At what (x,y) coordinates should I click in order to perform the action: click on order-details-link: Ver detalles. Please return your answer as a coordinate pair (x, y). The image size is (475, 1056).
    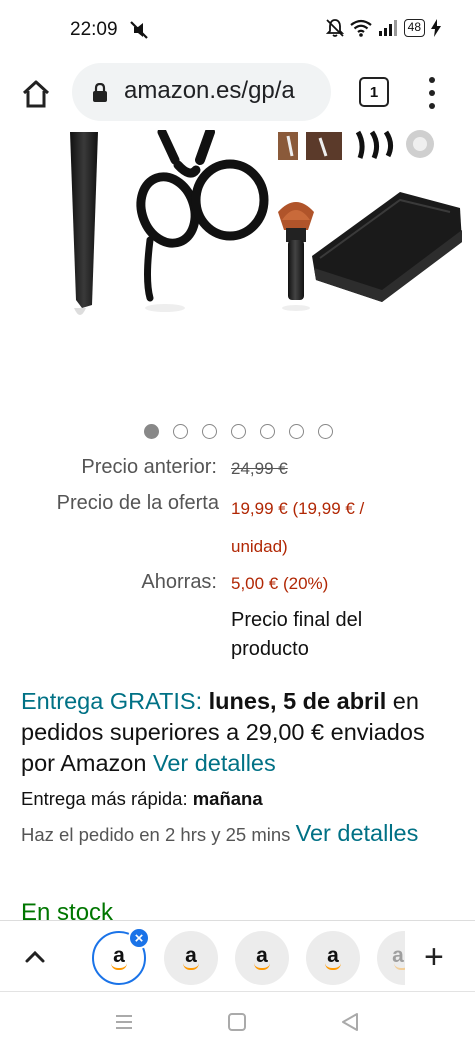
    Looking at the image, I should click on (357, 833).